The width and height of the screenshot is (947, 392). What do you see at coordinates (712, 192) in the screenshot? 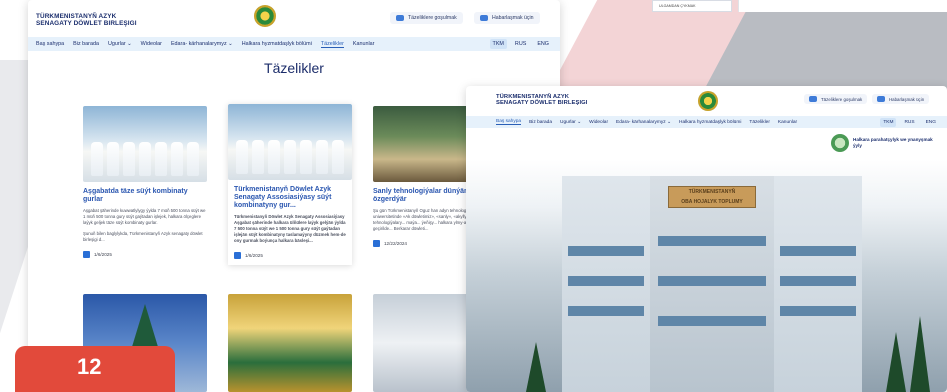
I see `building-sign-line-1: TÜRKMENISTANYŇ` at bounding box center [712, 192].